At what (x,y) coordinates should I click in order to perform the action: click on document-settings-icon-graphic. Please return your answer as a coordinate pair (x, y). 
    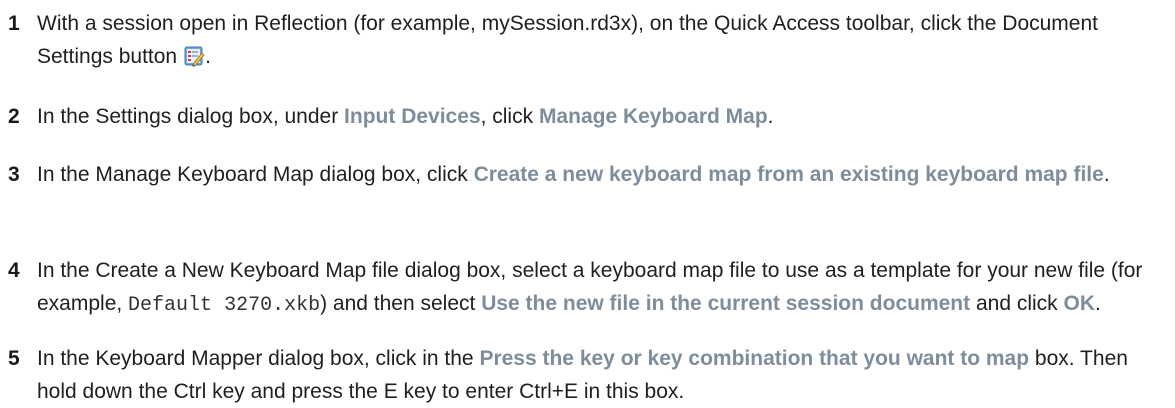
    Looking at the image, I should click on (194, 56).